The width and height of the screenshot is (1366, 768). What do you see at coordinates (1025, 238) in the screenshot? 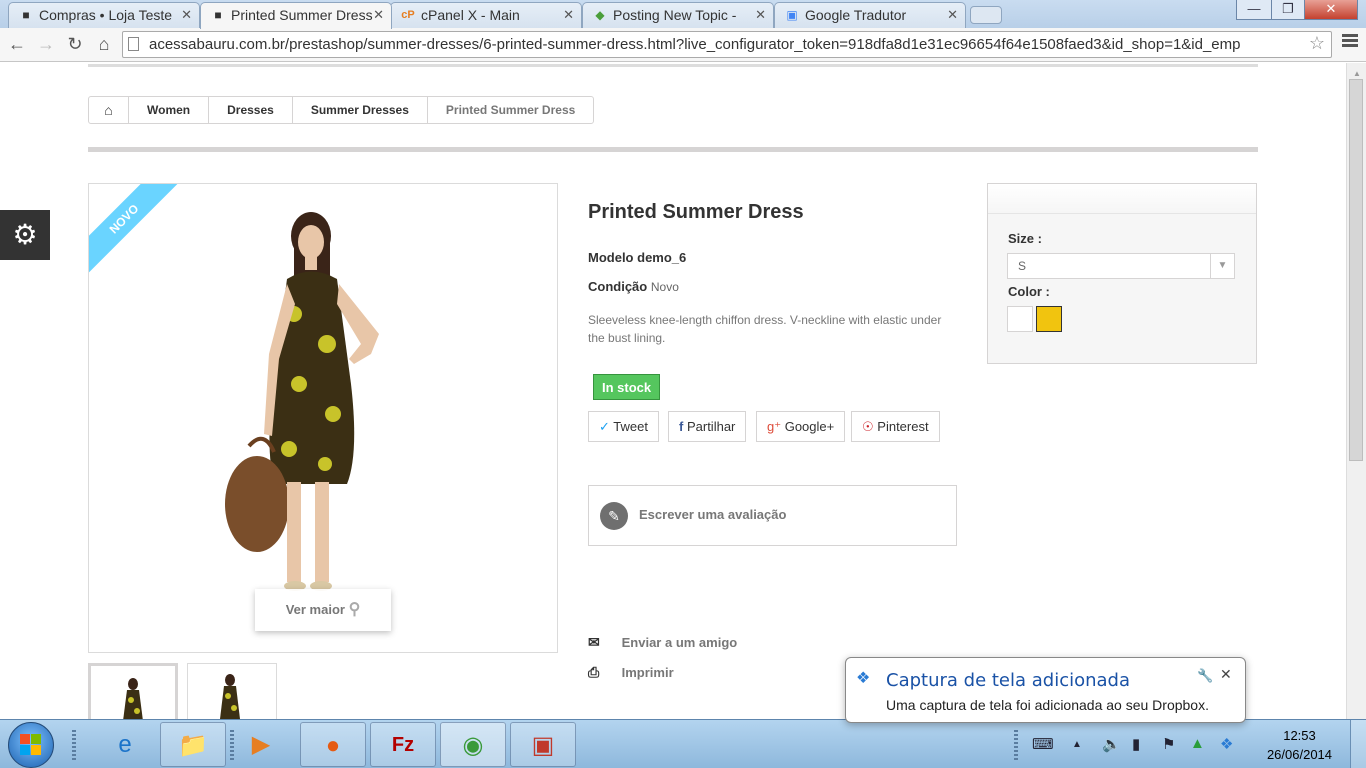
I see `size-label: Size :` at bounding box center [1025, 238].